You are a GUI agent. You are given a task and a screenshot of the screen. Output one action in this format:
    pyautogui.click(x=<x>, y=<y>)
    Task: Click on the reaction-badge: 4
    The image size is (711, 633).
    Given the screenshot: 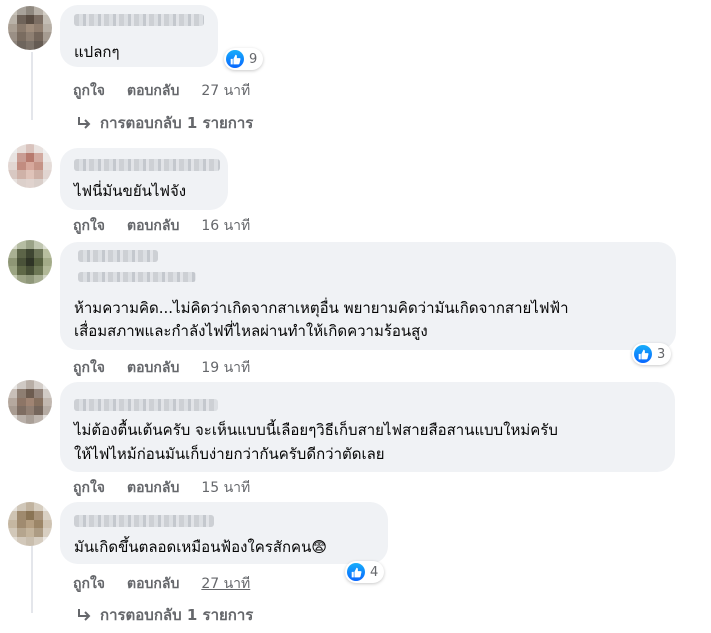 What is the action you would take?
    pyautogui.click(x=365, y=572)
    